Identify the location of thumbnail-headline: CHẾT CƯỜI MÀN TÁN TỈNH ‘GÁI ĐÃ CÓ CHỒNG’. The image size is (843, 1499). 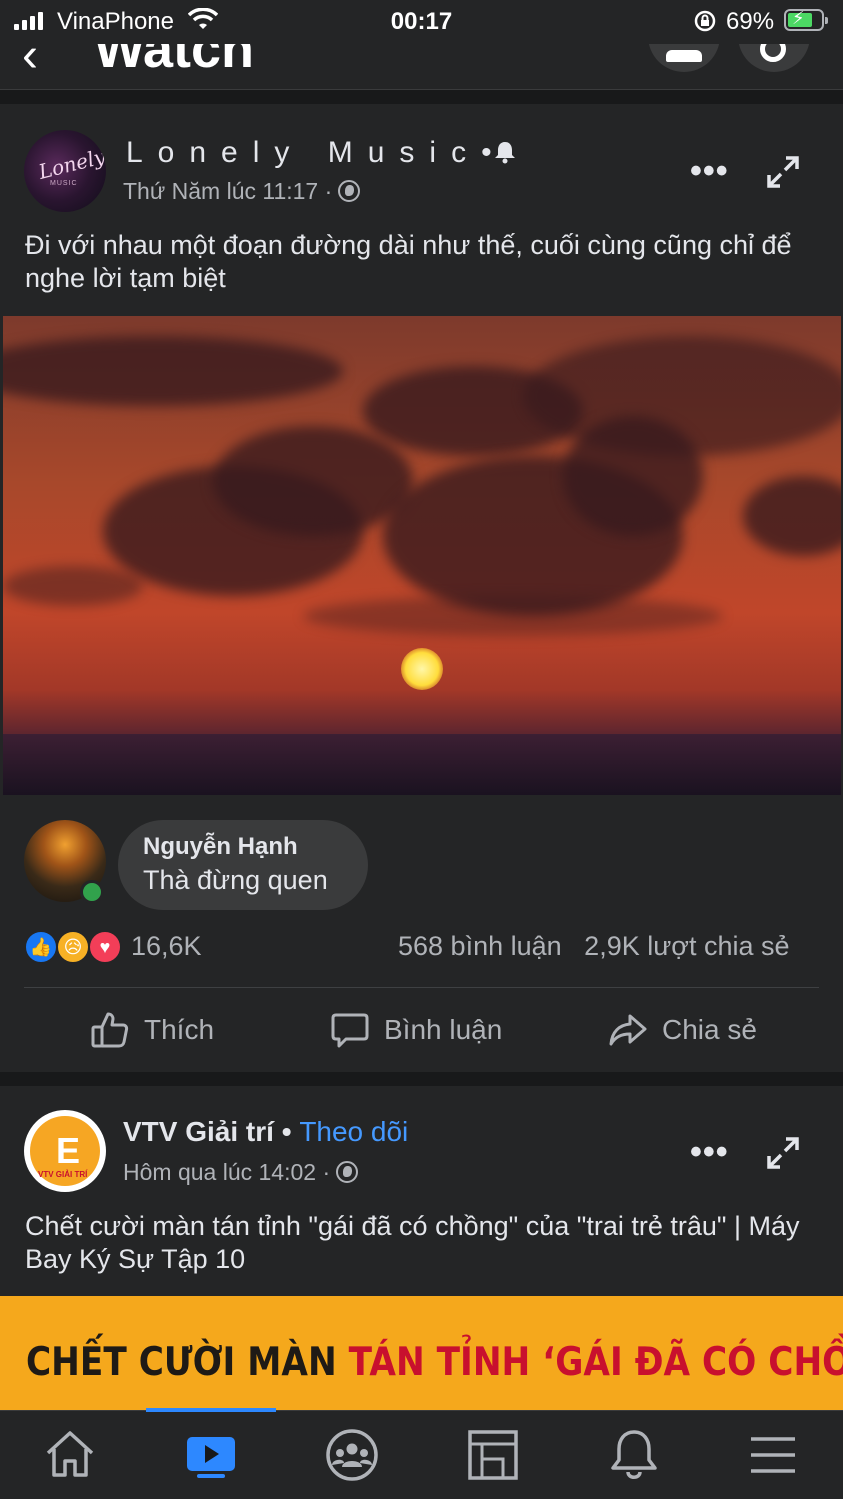
(434, 1362).